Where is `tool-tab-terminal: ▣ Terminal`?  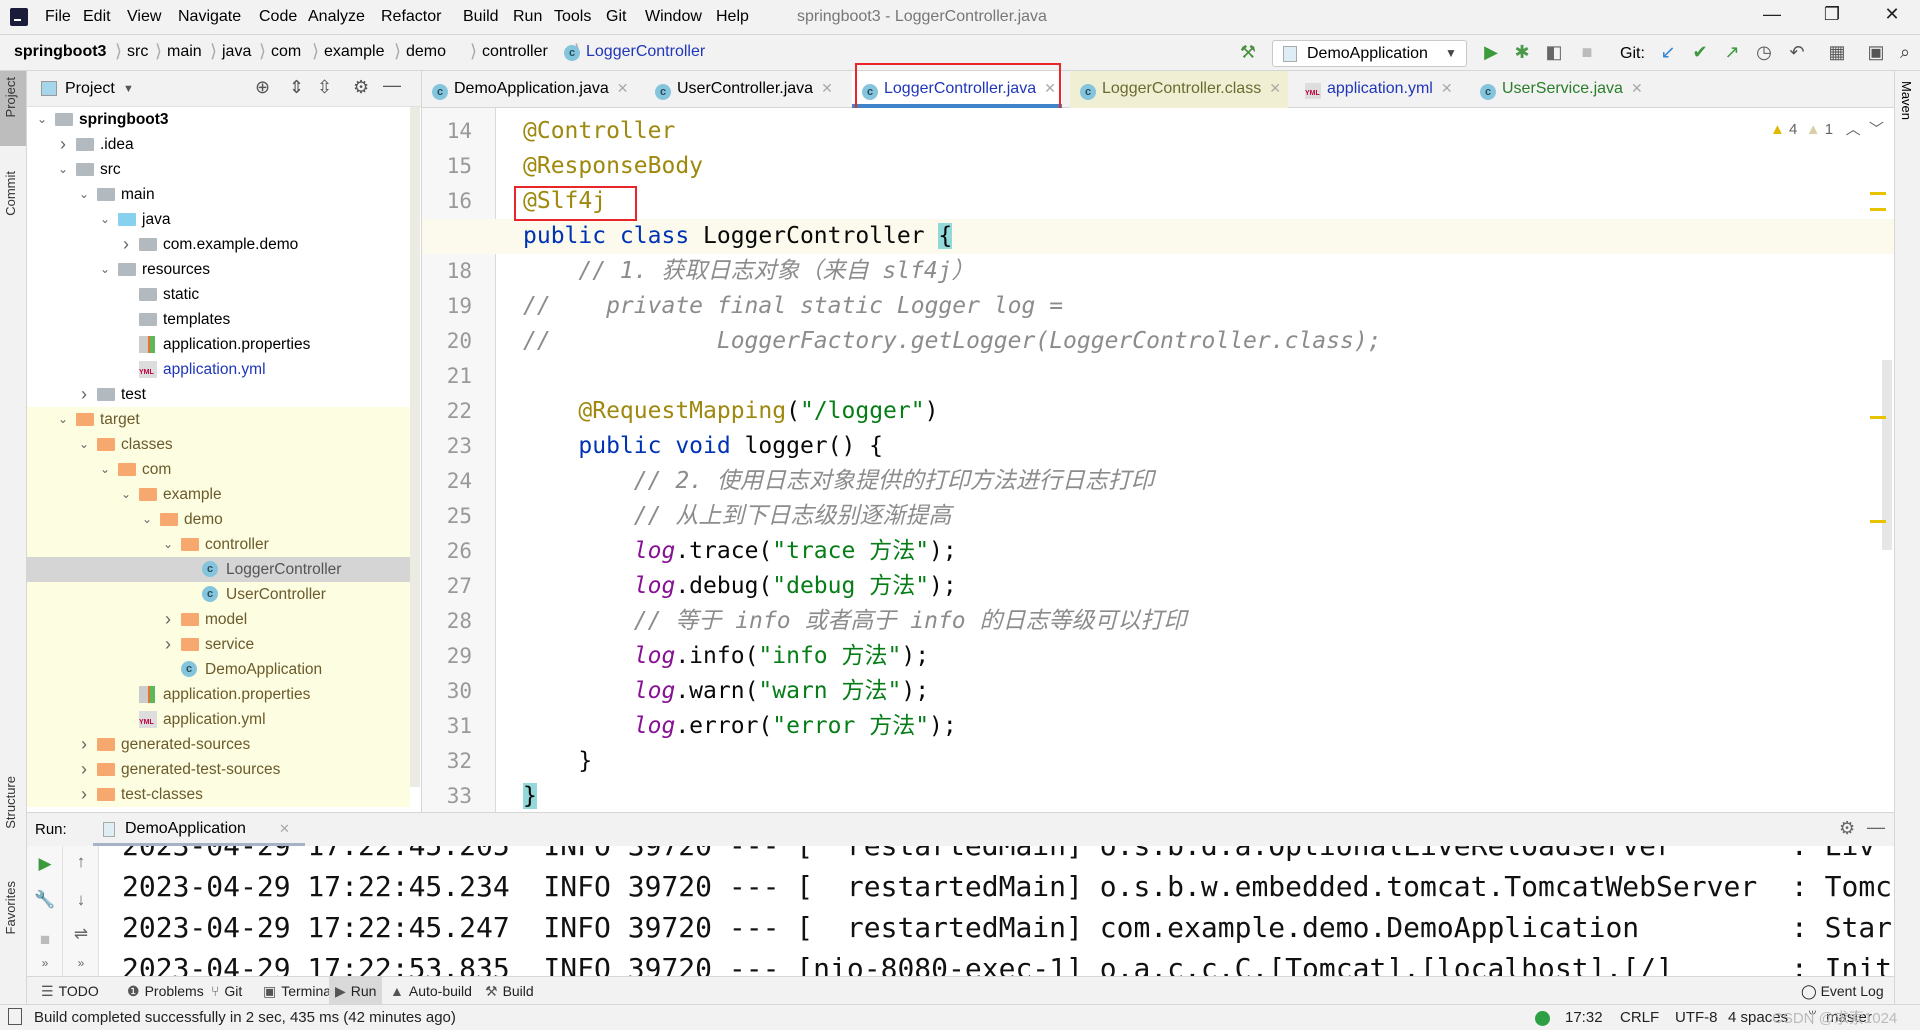
tool-tab-terminal: ▣ Terminal is located at coordinates (298, 991).